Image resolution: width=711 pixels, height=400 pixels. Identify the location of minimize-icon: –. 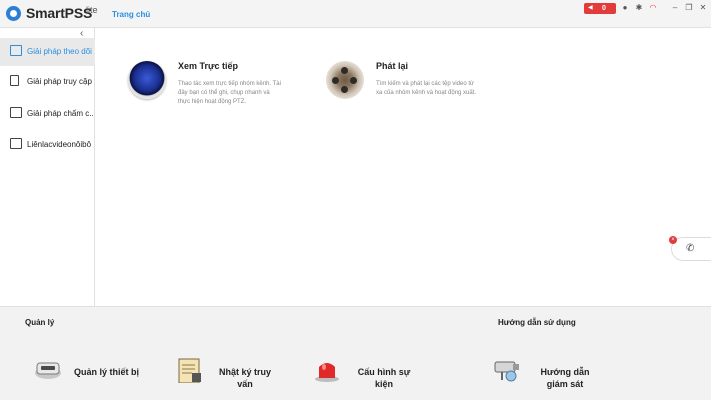
(675, 8).